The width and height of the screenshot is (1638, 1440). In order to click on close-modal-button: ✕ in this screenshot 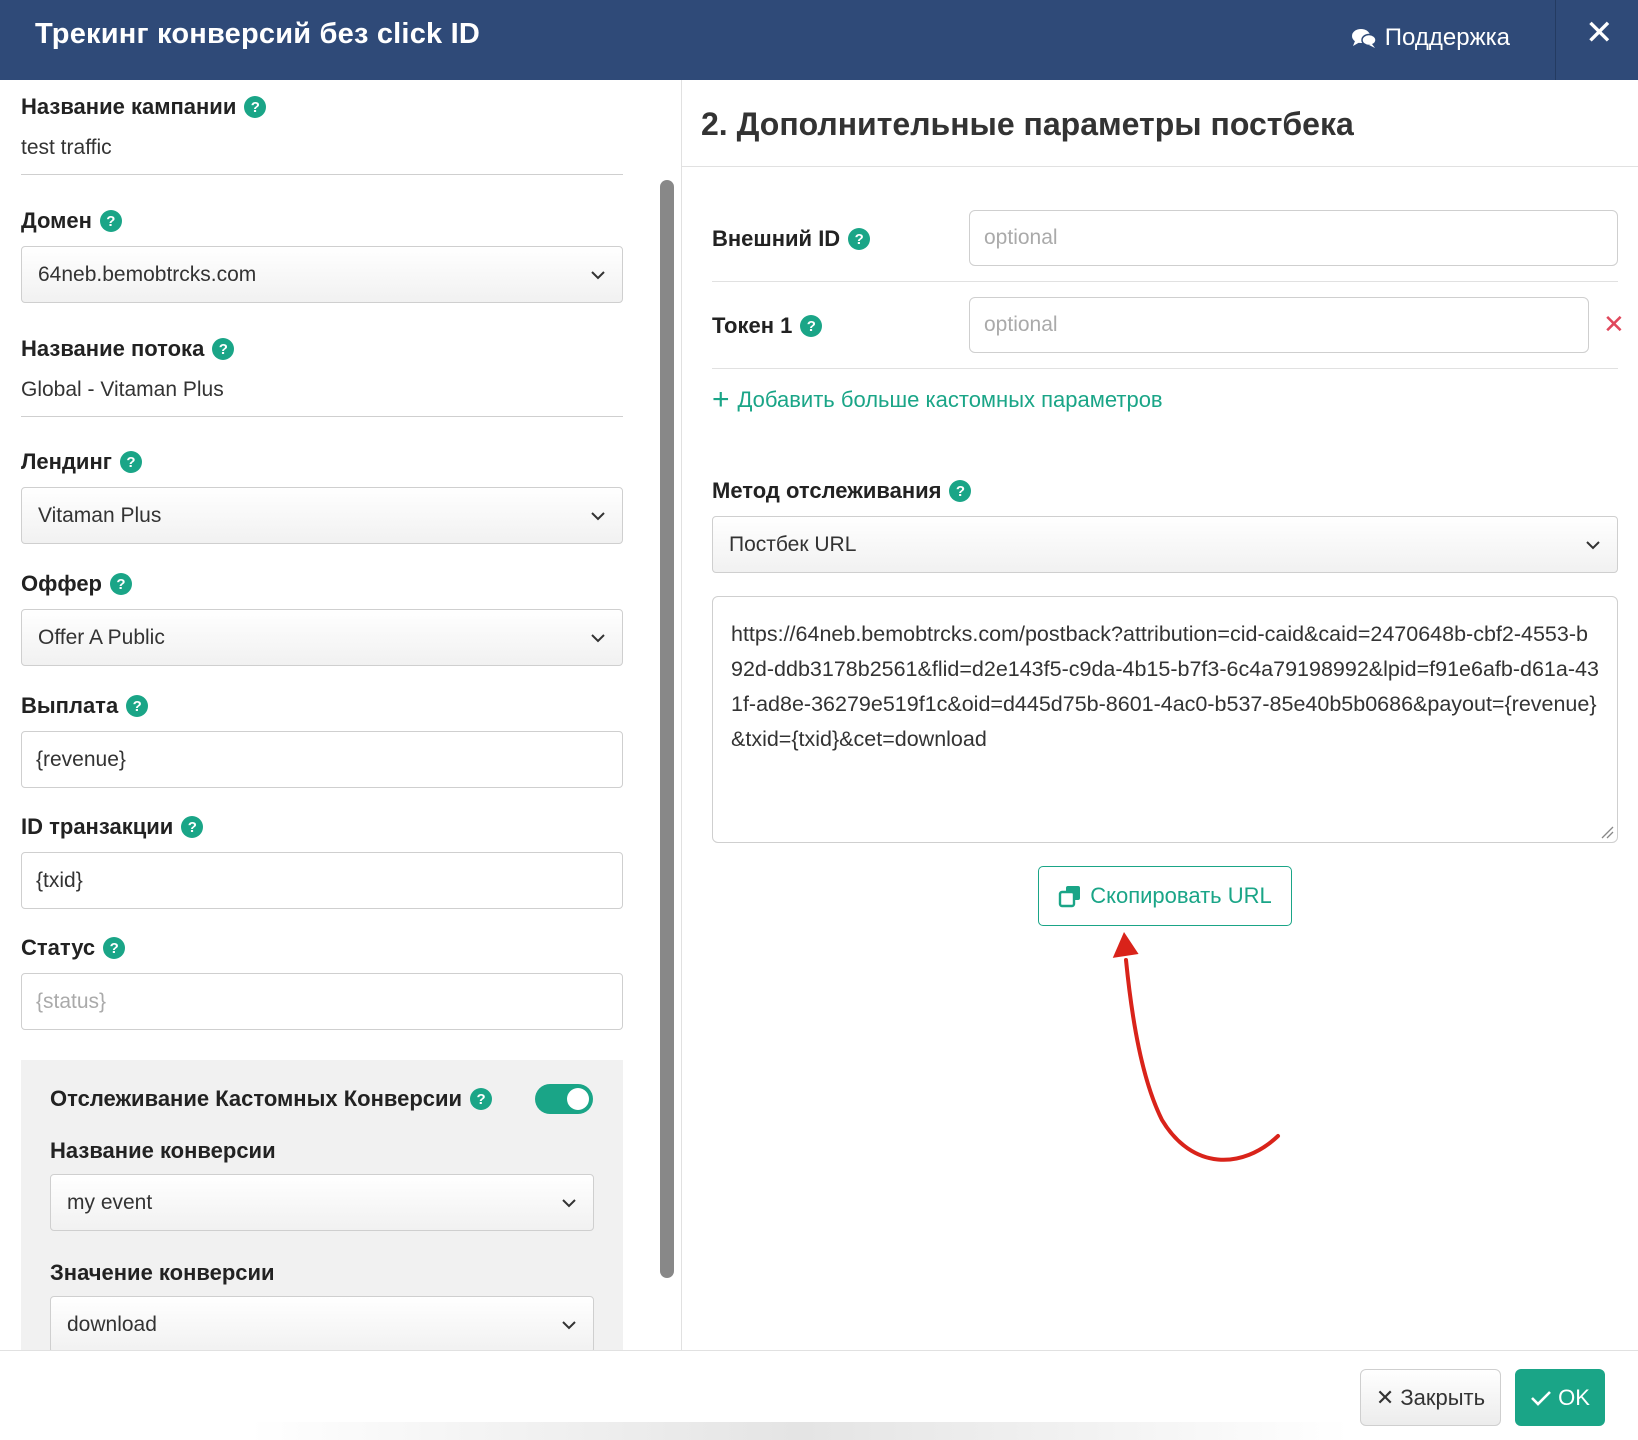, I will do `click(1599, 33)`.